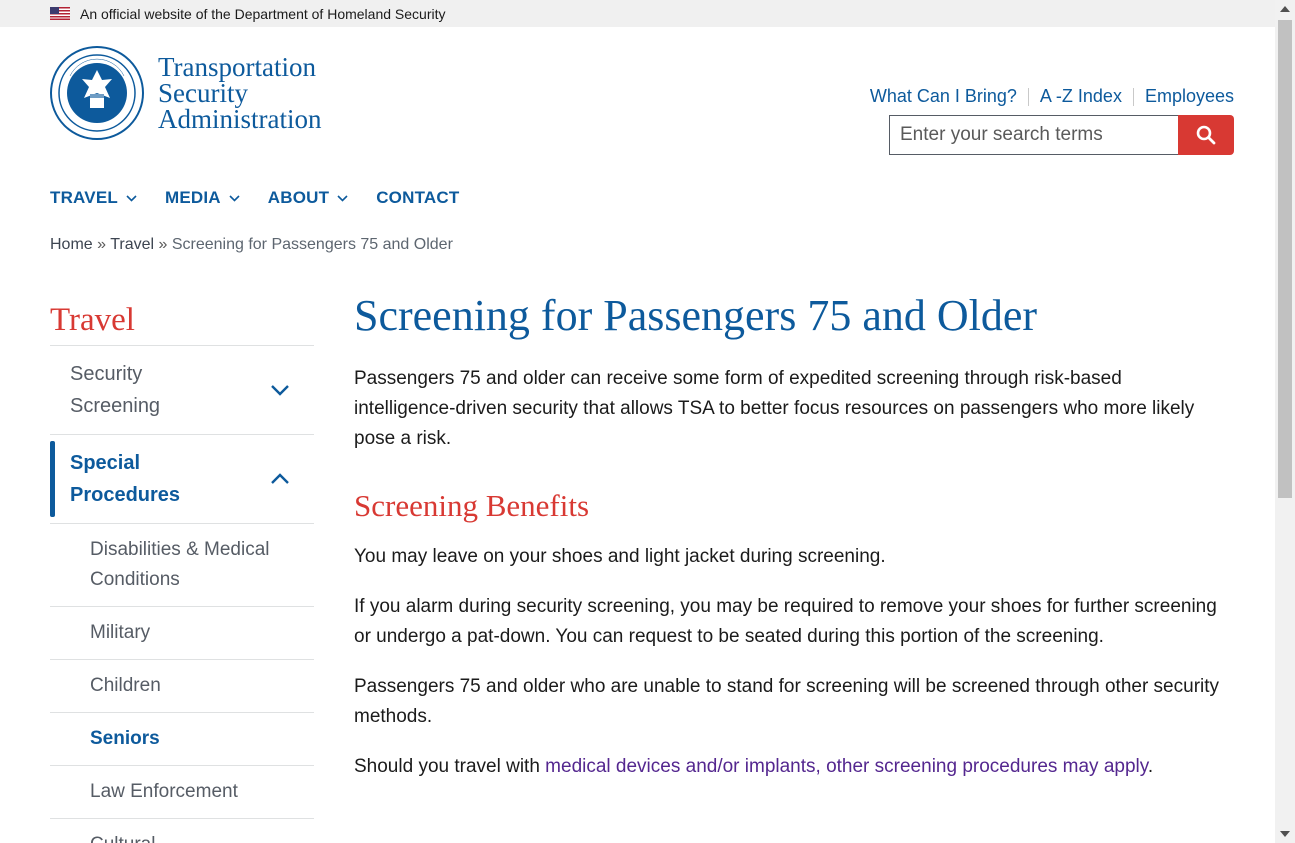 The width and height of the screenshot is (1295, 843). I want to click on utility-nav: What Can I Bring? A -Z Index Employees, so click(1052, 96).